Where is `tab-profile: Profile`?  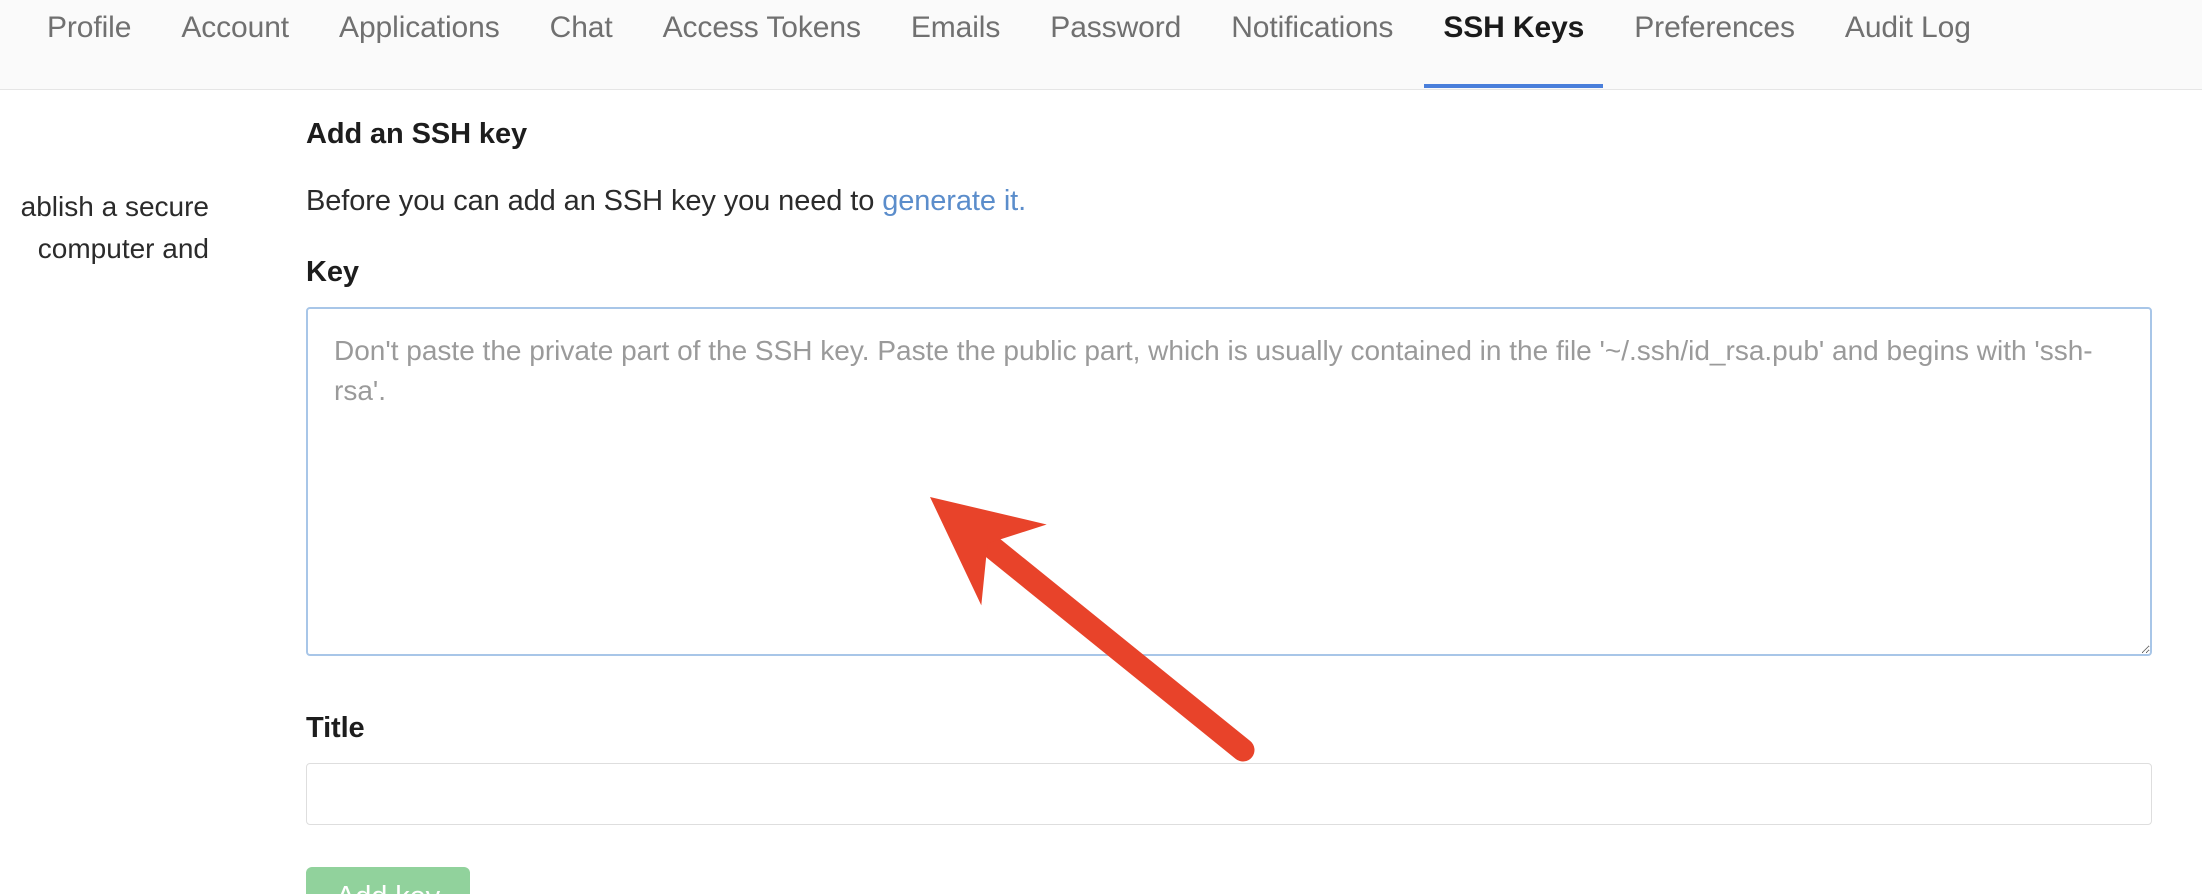 tab-profile: Profile is located at coordinates (89, 44).